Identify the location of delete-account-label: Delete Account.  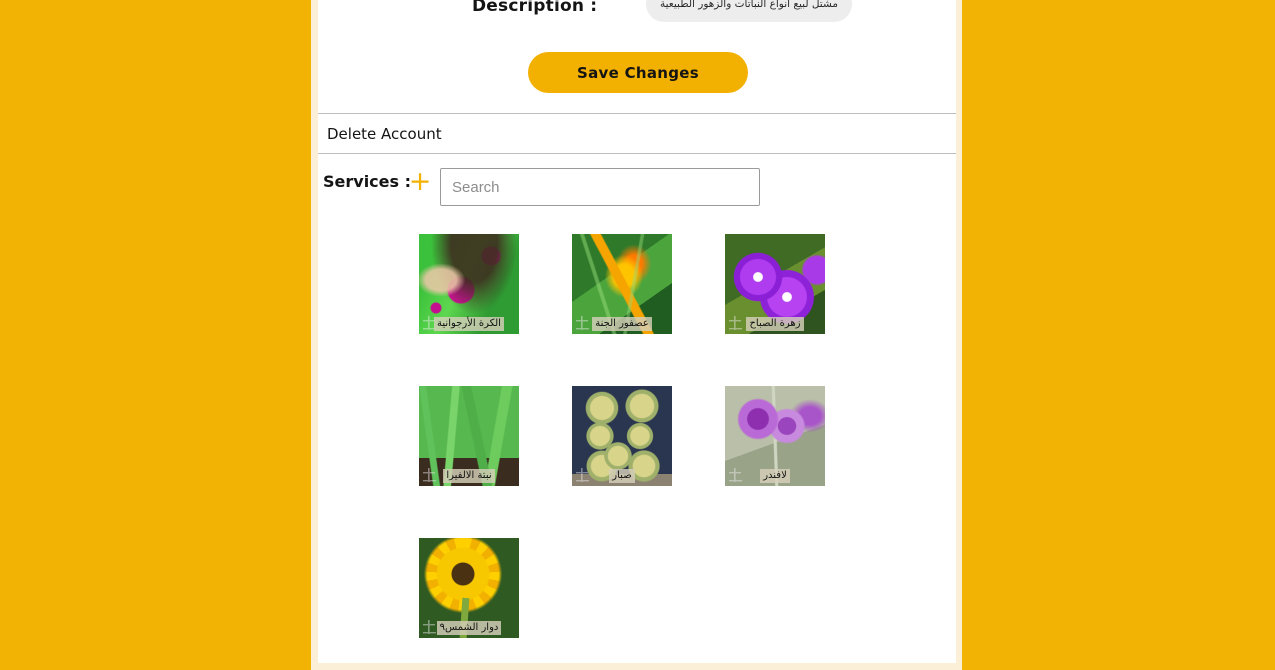
(384, 133).